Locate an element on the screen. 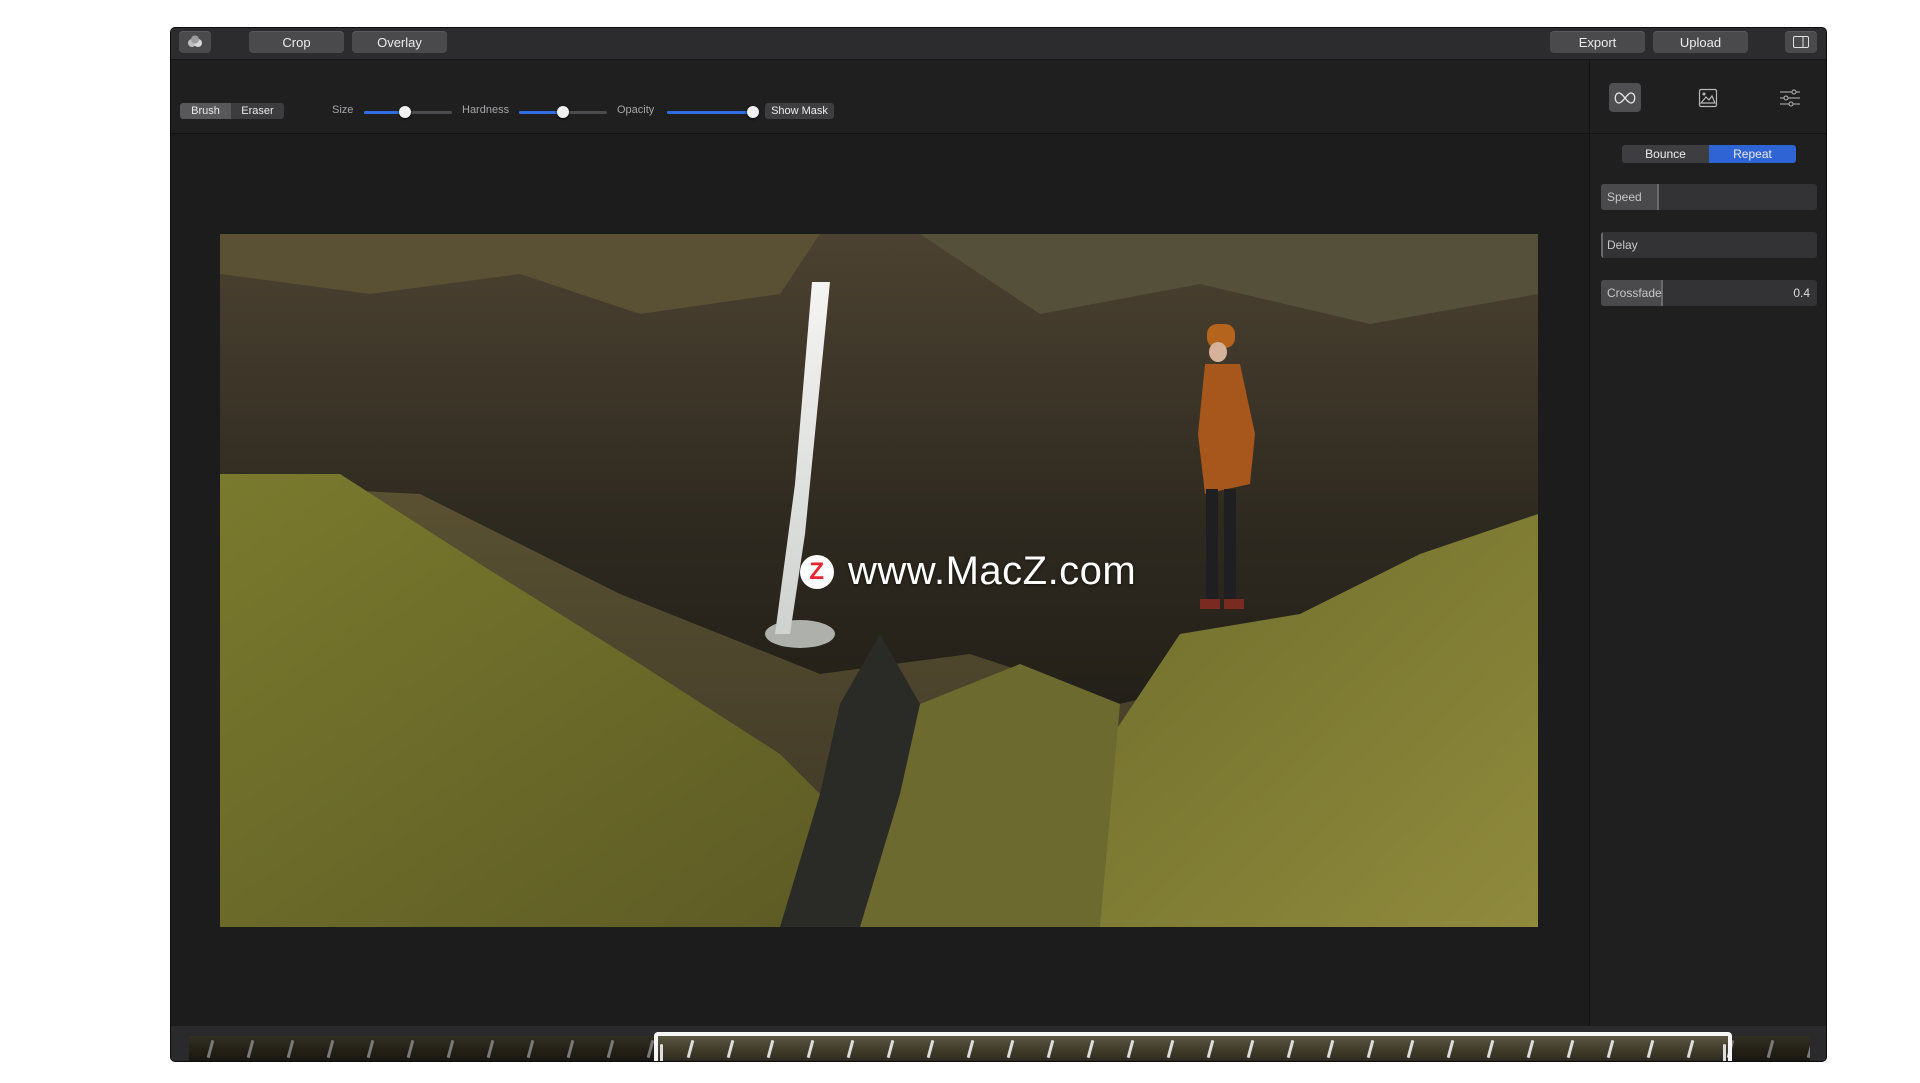 The width and height of the screenshot is (1920, 1083). size-slider is located at coordinates (408, 112).